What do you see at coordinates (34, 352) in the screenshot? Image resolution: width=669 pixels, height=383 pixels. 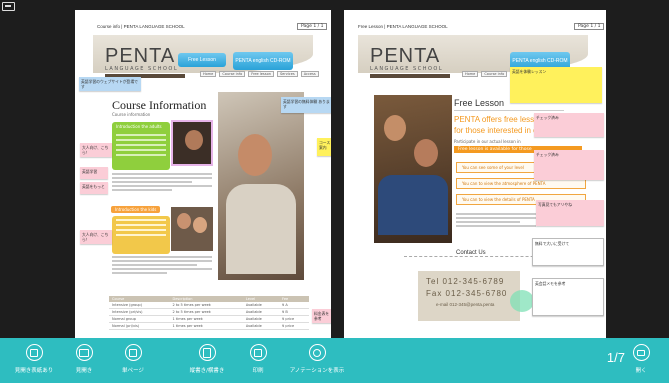 I see `book-cover-icon` at bounding box center [34, 352].